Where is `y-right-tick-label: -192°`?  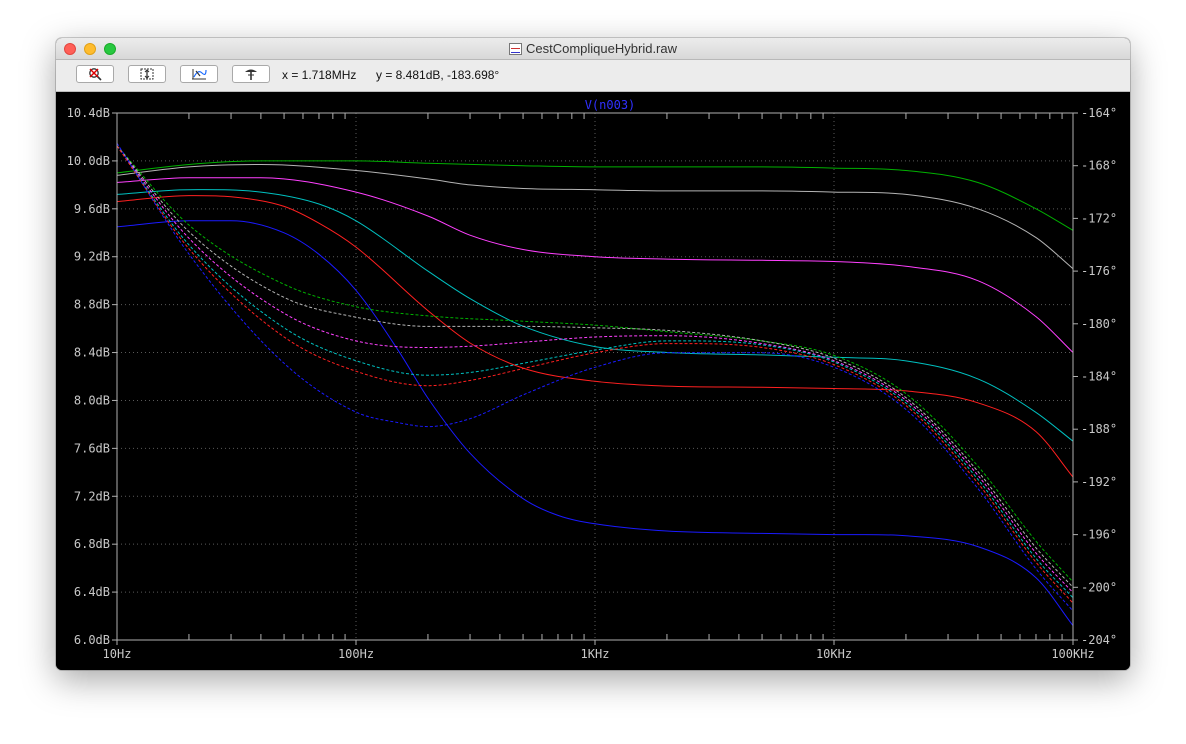 y-right-tick-label: -192° is located at coordinates (1099, 482).